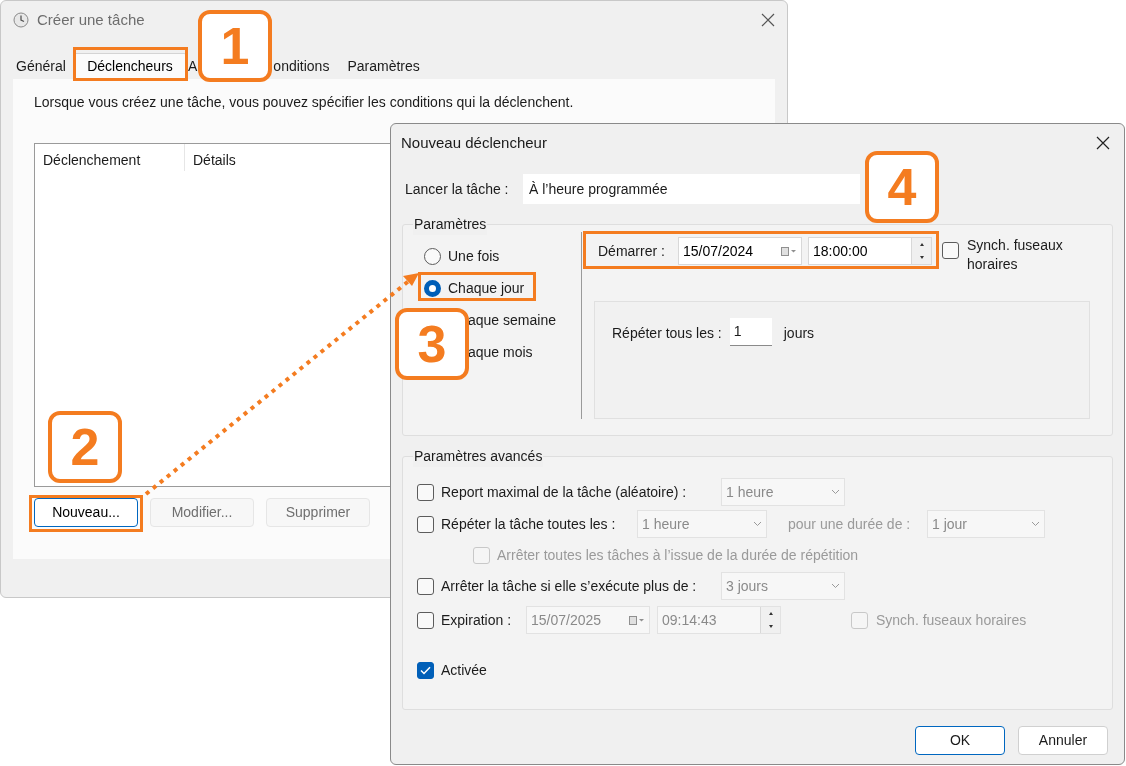 The image size is (1126, 766). What do you see at coordinates (235, 46) in the screenshot?
I see `step-number-badge: 1` at bounding box center [235, 46].